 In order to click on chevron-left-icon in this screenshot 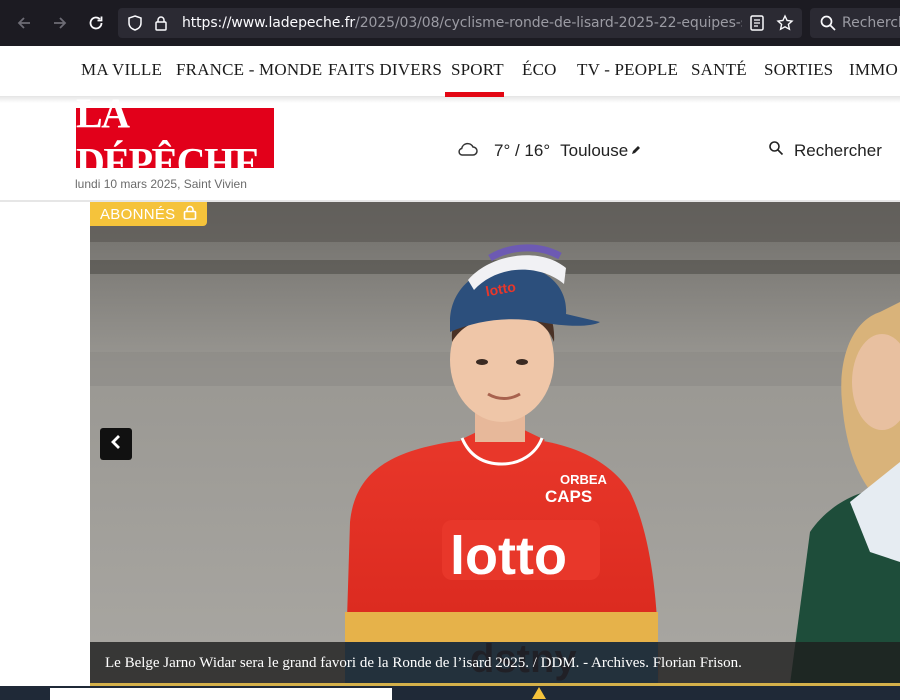, I will do `click(116, 444)`.